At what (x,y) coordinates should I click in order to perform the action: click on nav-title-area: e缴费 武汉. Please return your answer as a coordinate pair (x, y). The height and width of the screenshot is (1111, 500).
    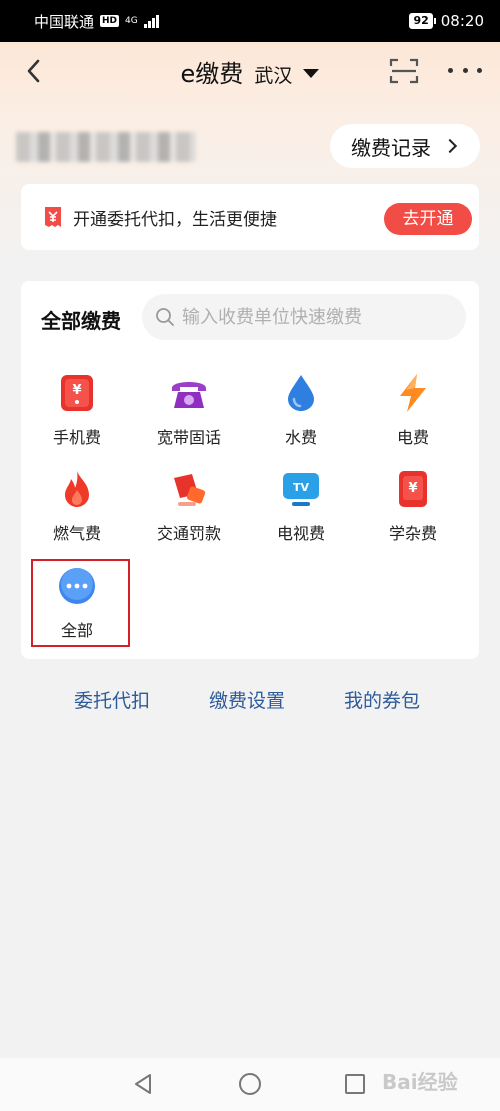
    Looking at the image, I should click on (250, 71).